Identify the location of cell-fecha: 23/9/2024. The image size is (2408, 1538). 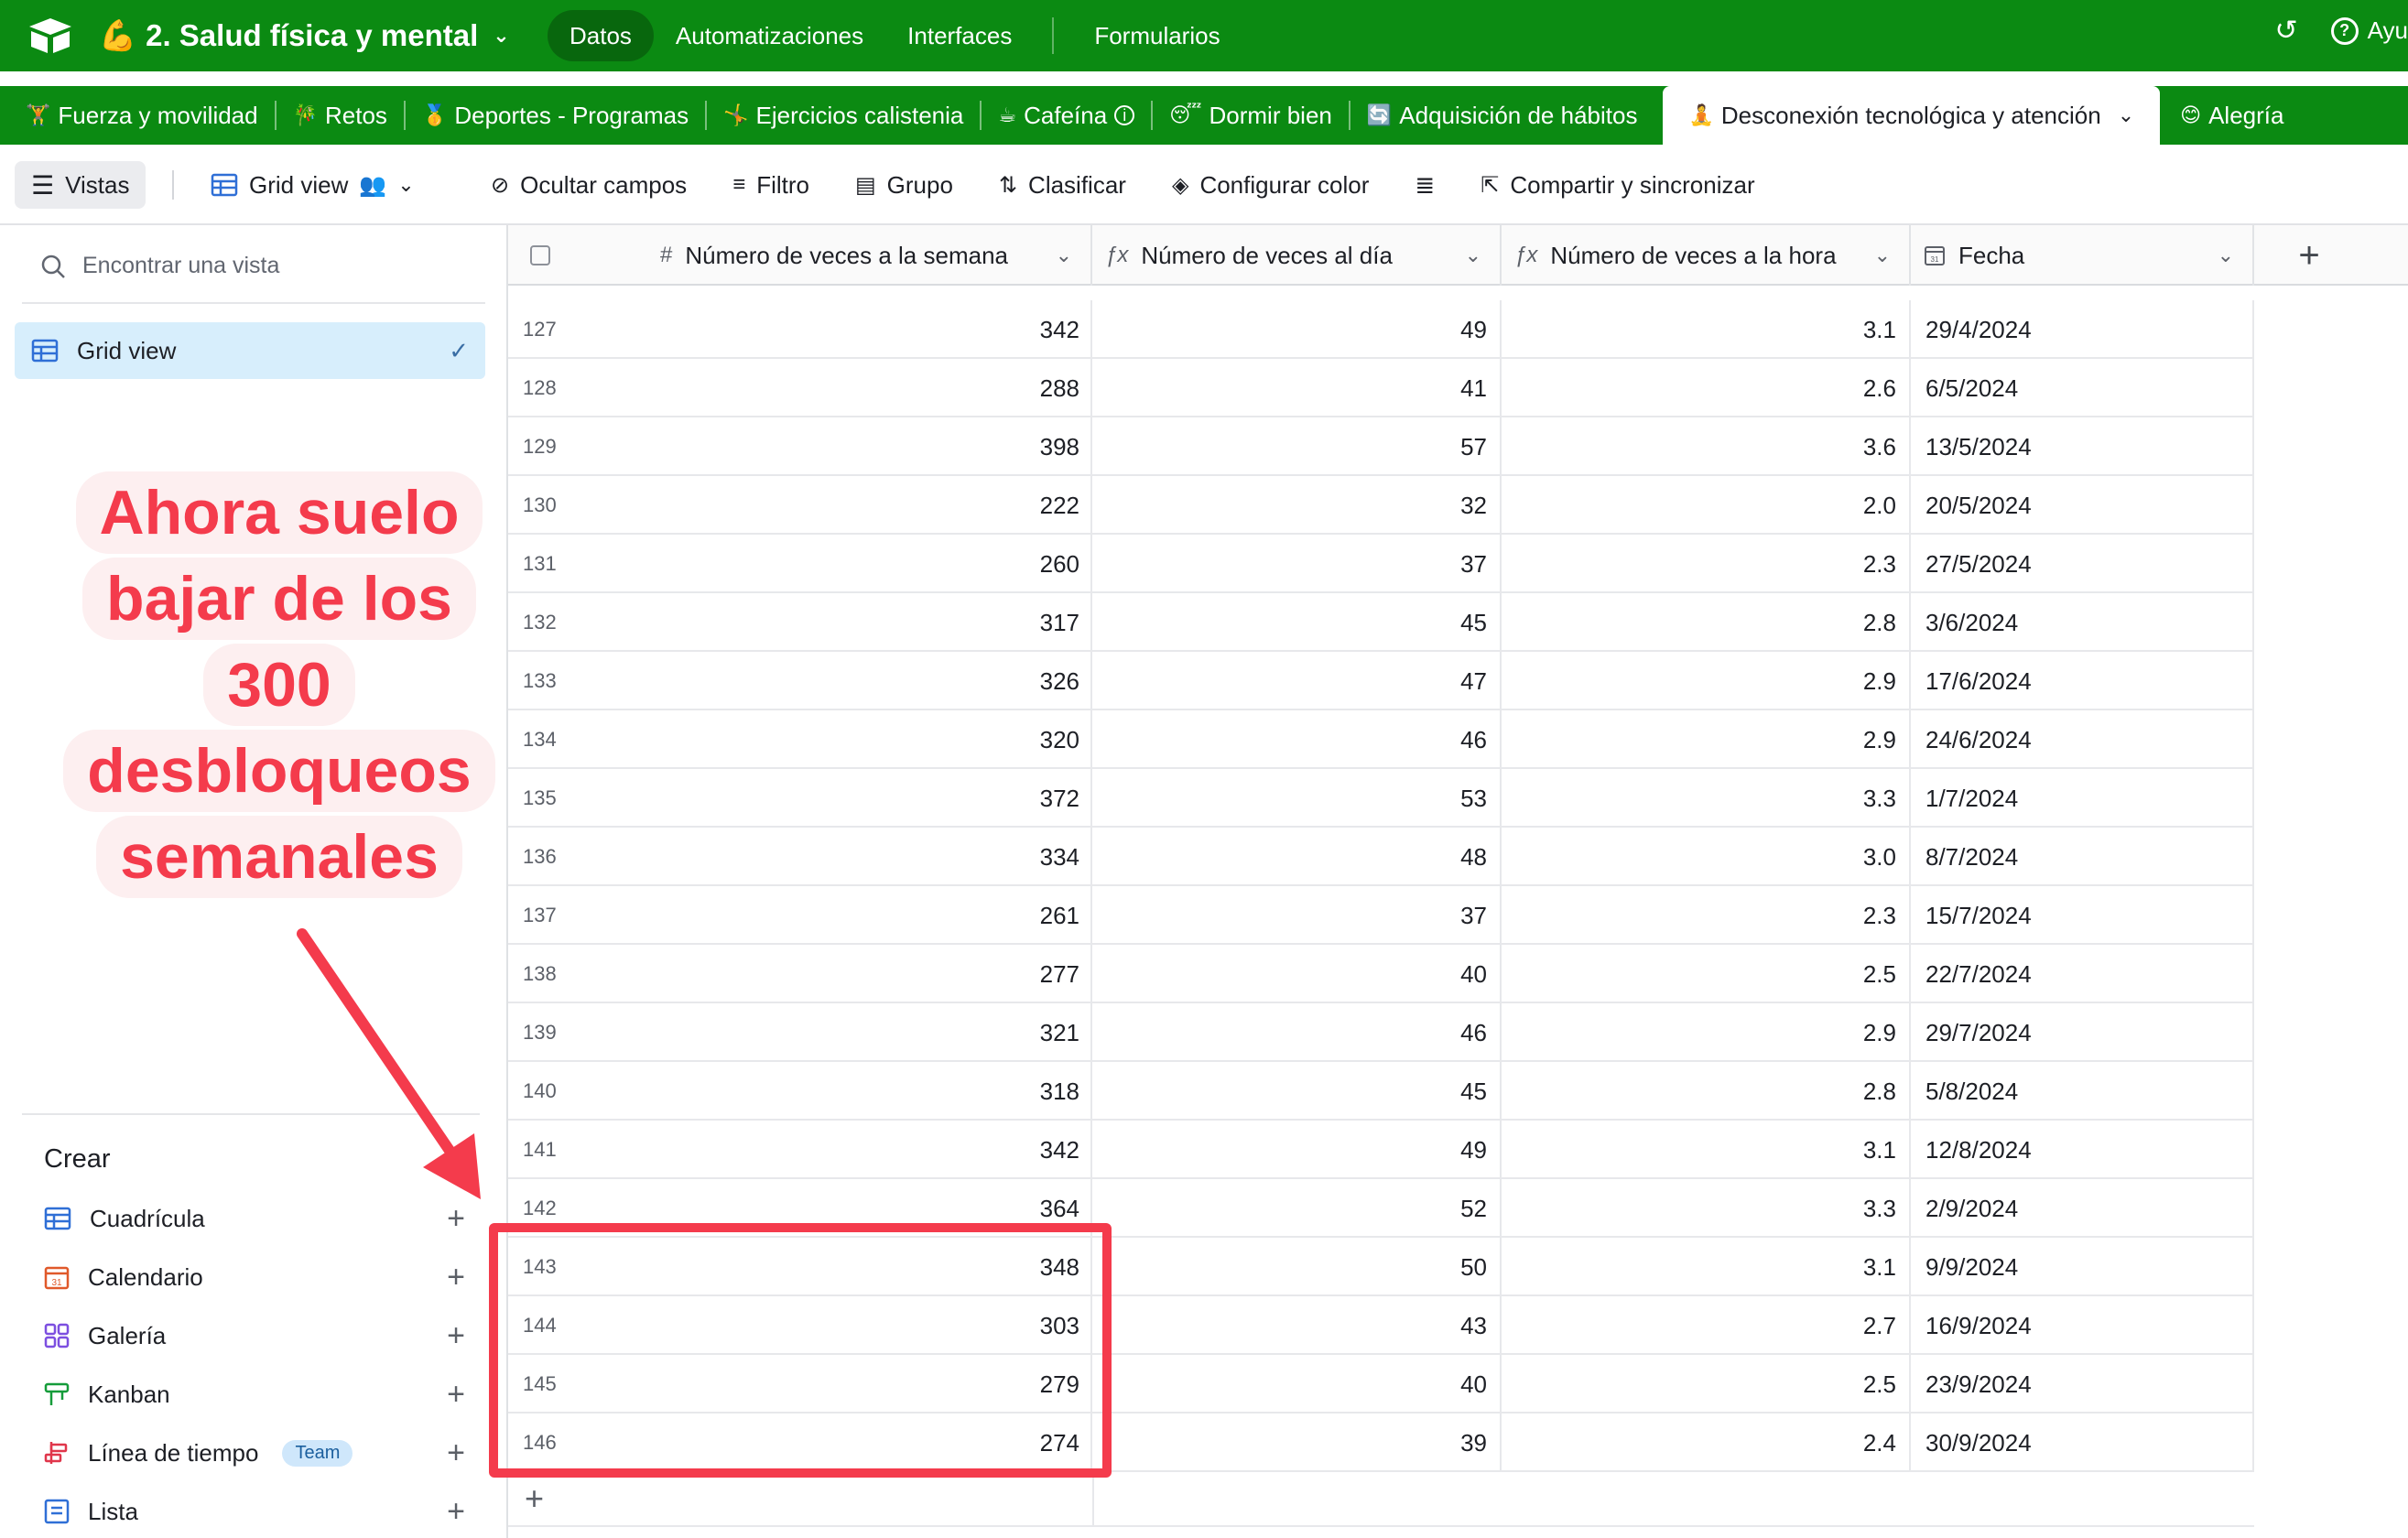
(2082, 1384).